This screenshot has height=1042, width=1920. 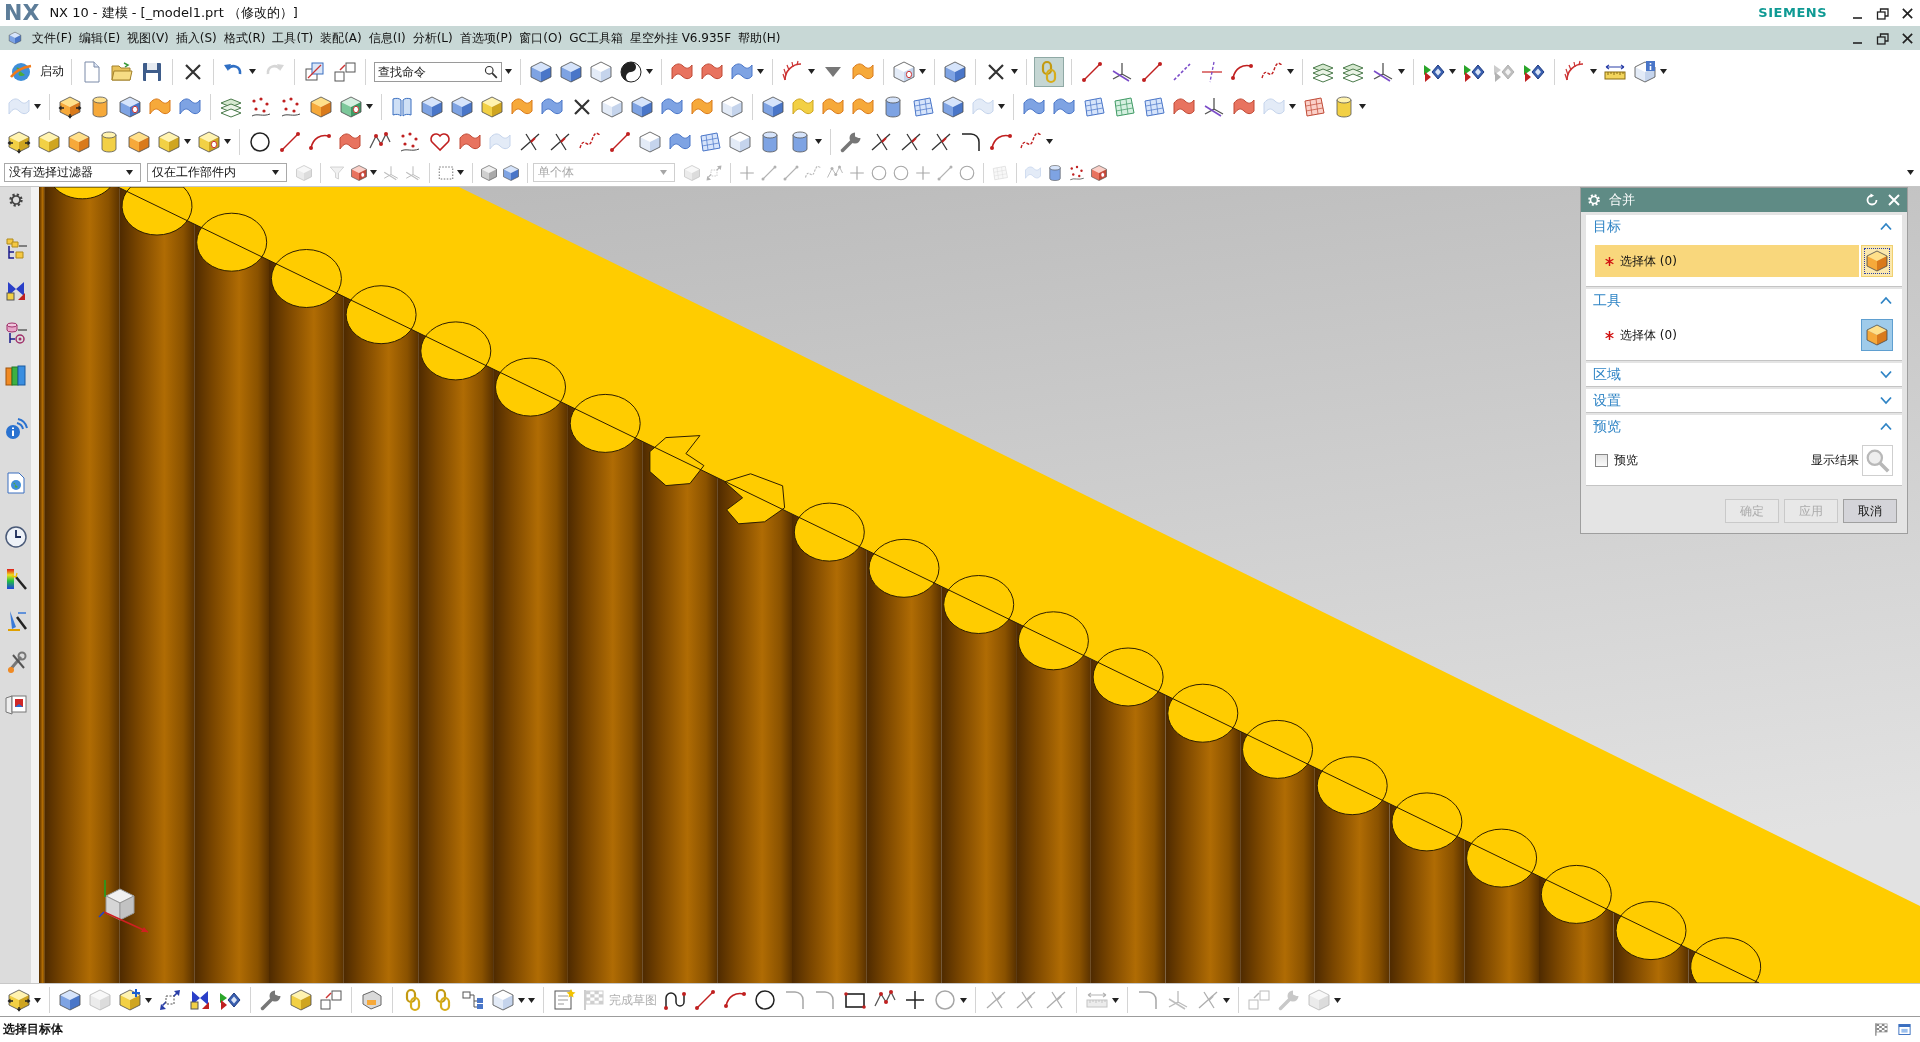 What do you see at coordinates (486, 38) in the screenshot?
I see `menu-item: 首选项(P)` at bounding box center [486, 38].